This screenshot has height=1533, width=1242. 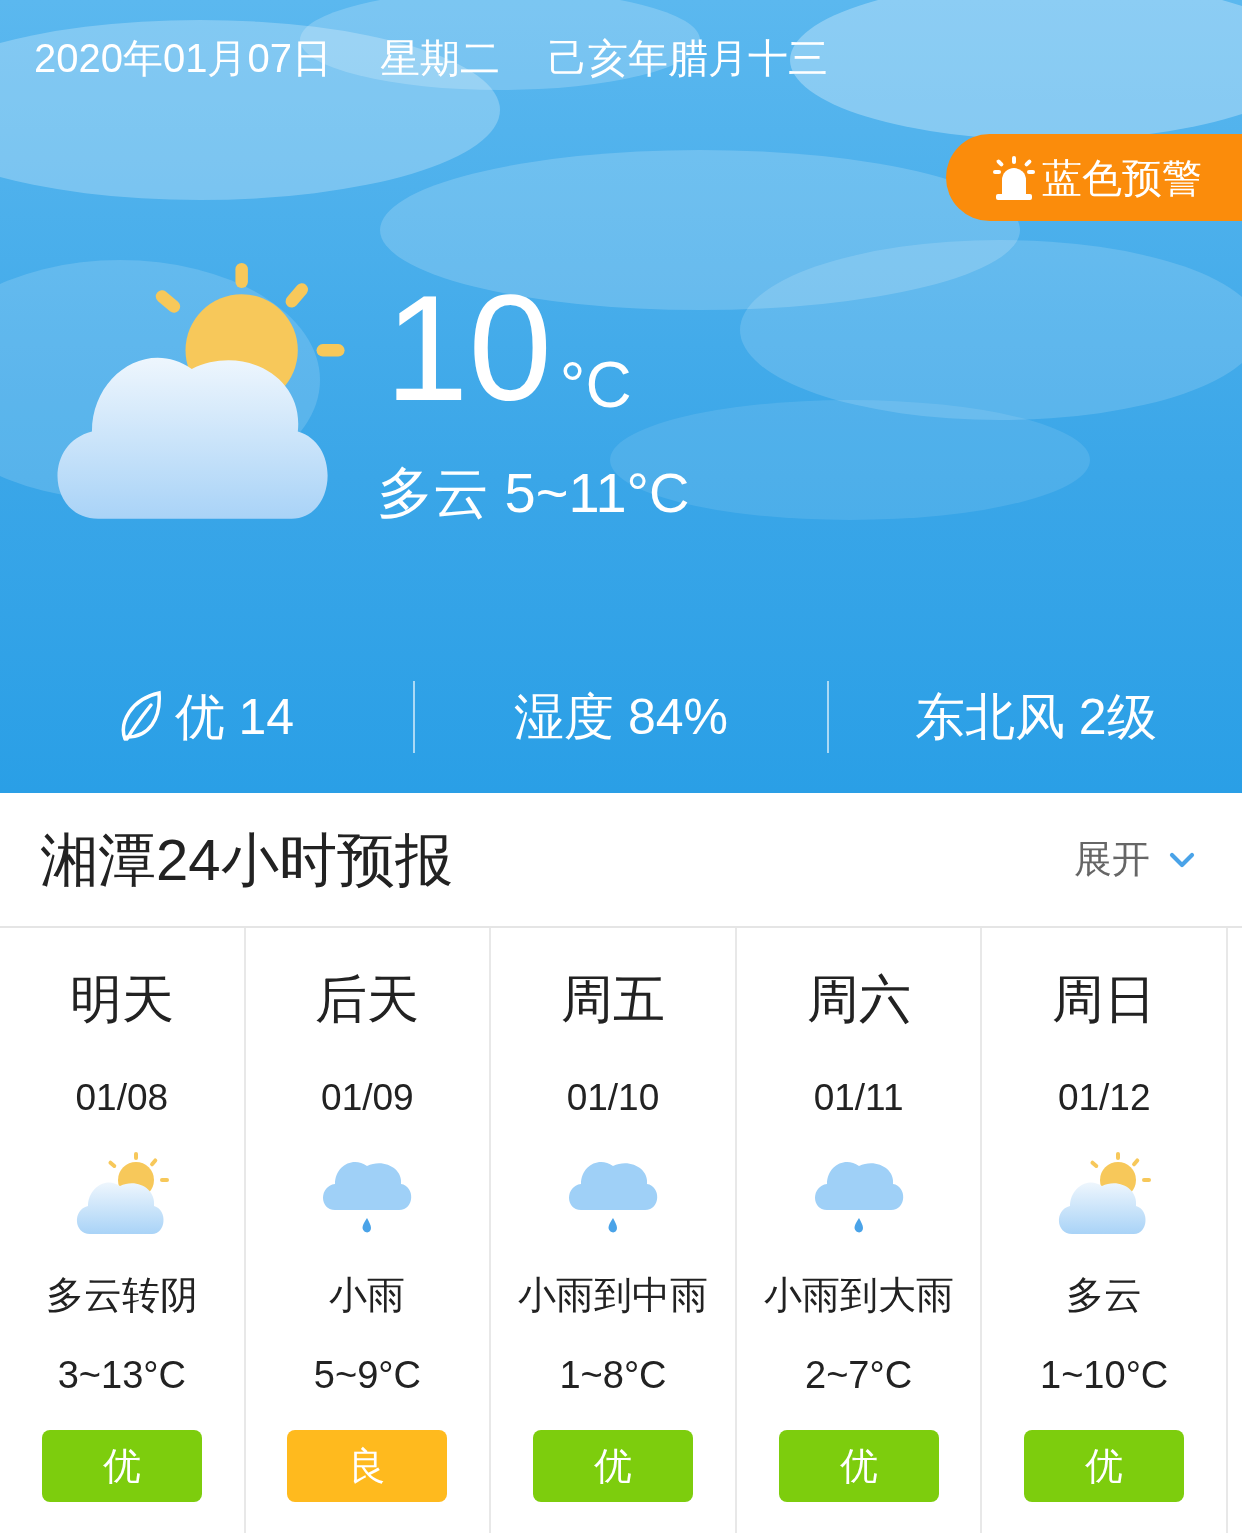 I want to click on day-date: 01/12, so click(x=1104, y=1097).